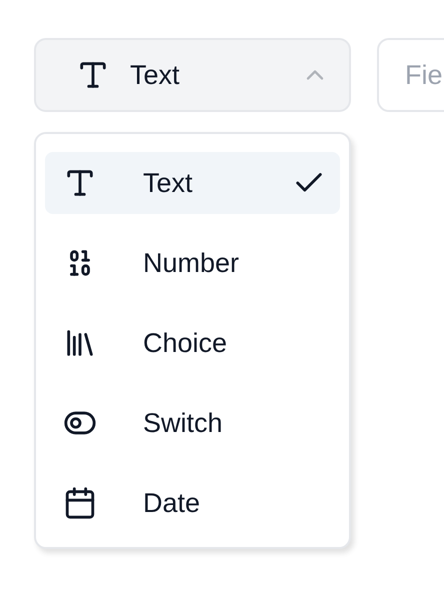  Describe the element at coordinates (192, 343) in the screenshot. I see `menu-item: Choice` at that location.